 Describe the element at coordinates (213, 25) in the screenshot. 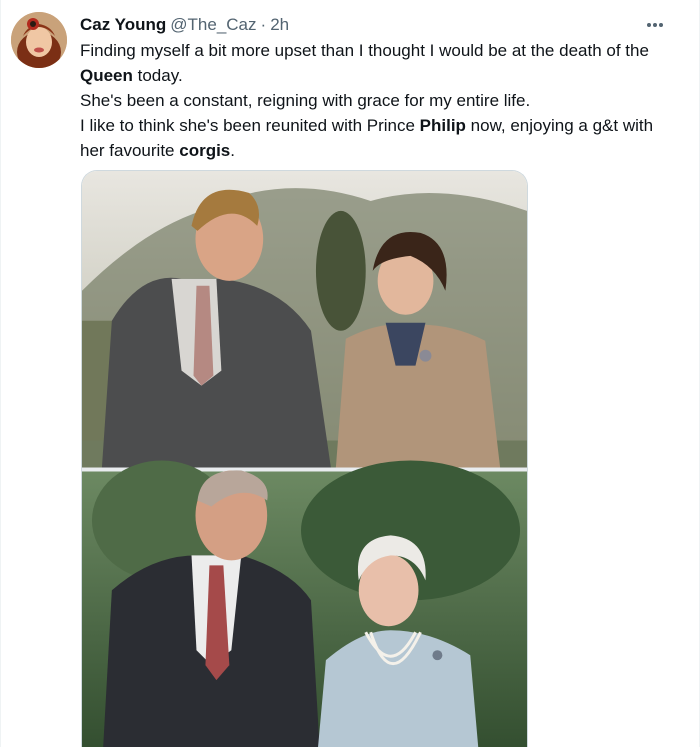

I see `user-handle: @The_Caz` at that location.